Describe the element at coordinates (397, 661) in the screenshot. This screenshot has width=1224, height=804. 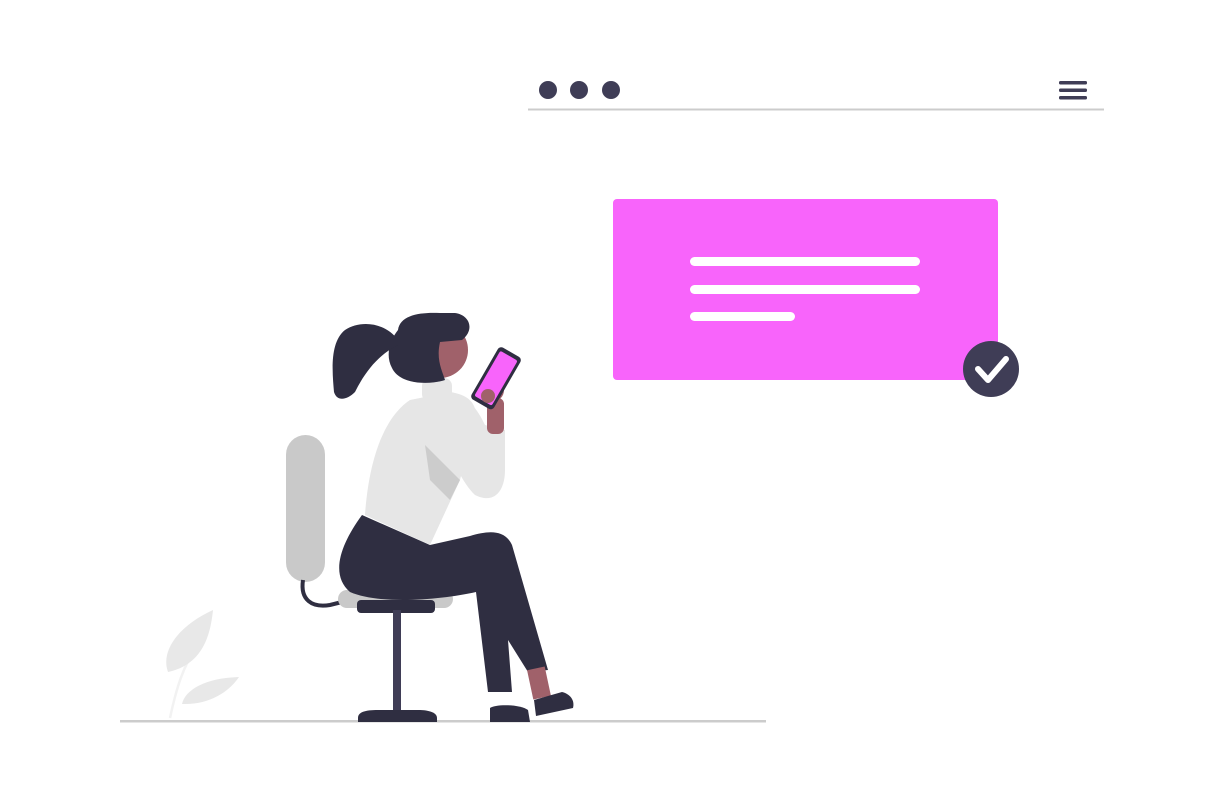
I see `chair-pole` at that location.